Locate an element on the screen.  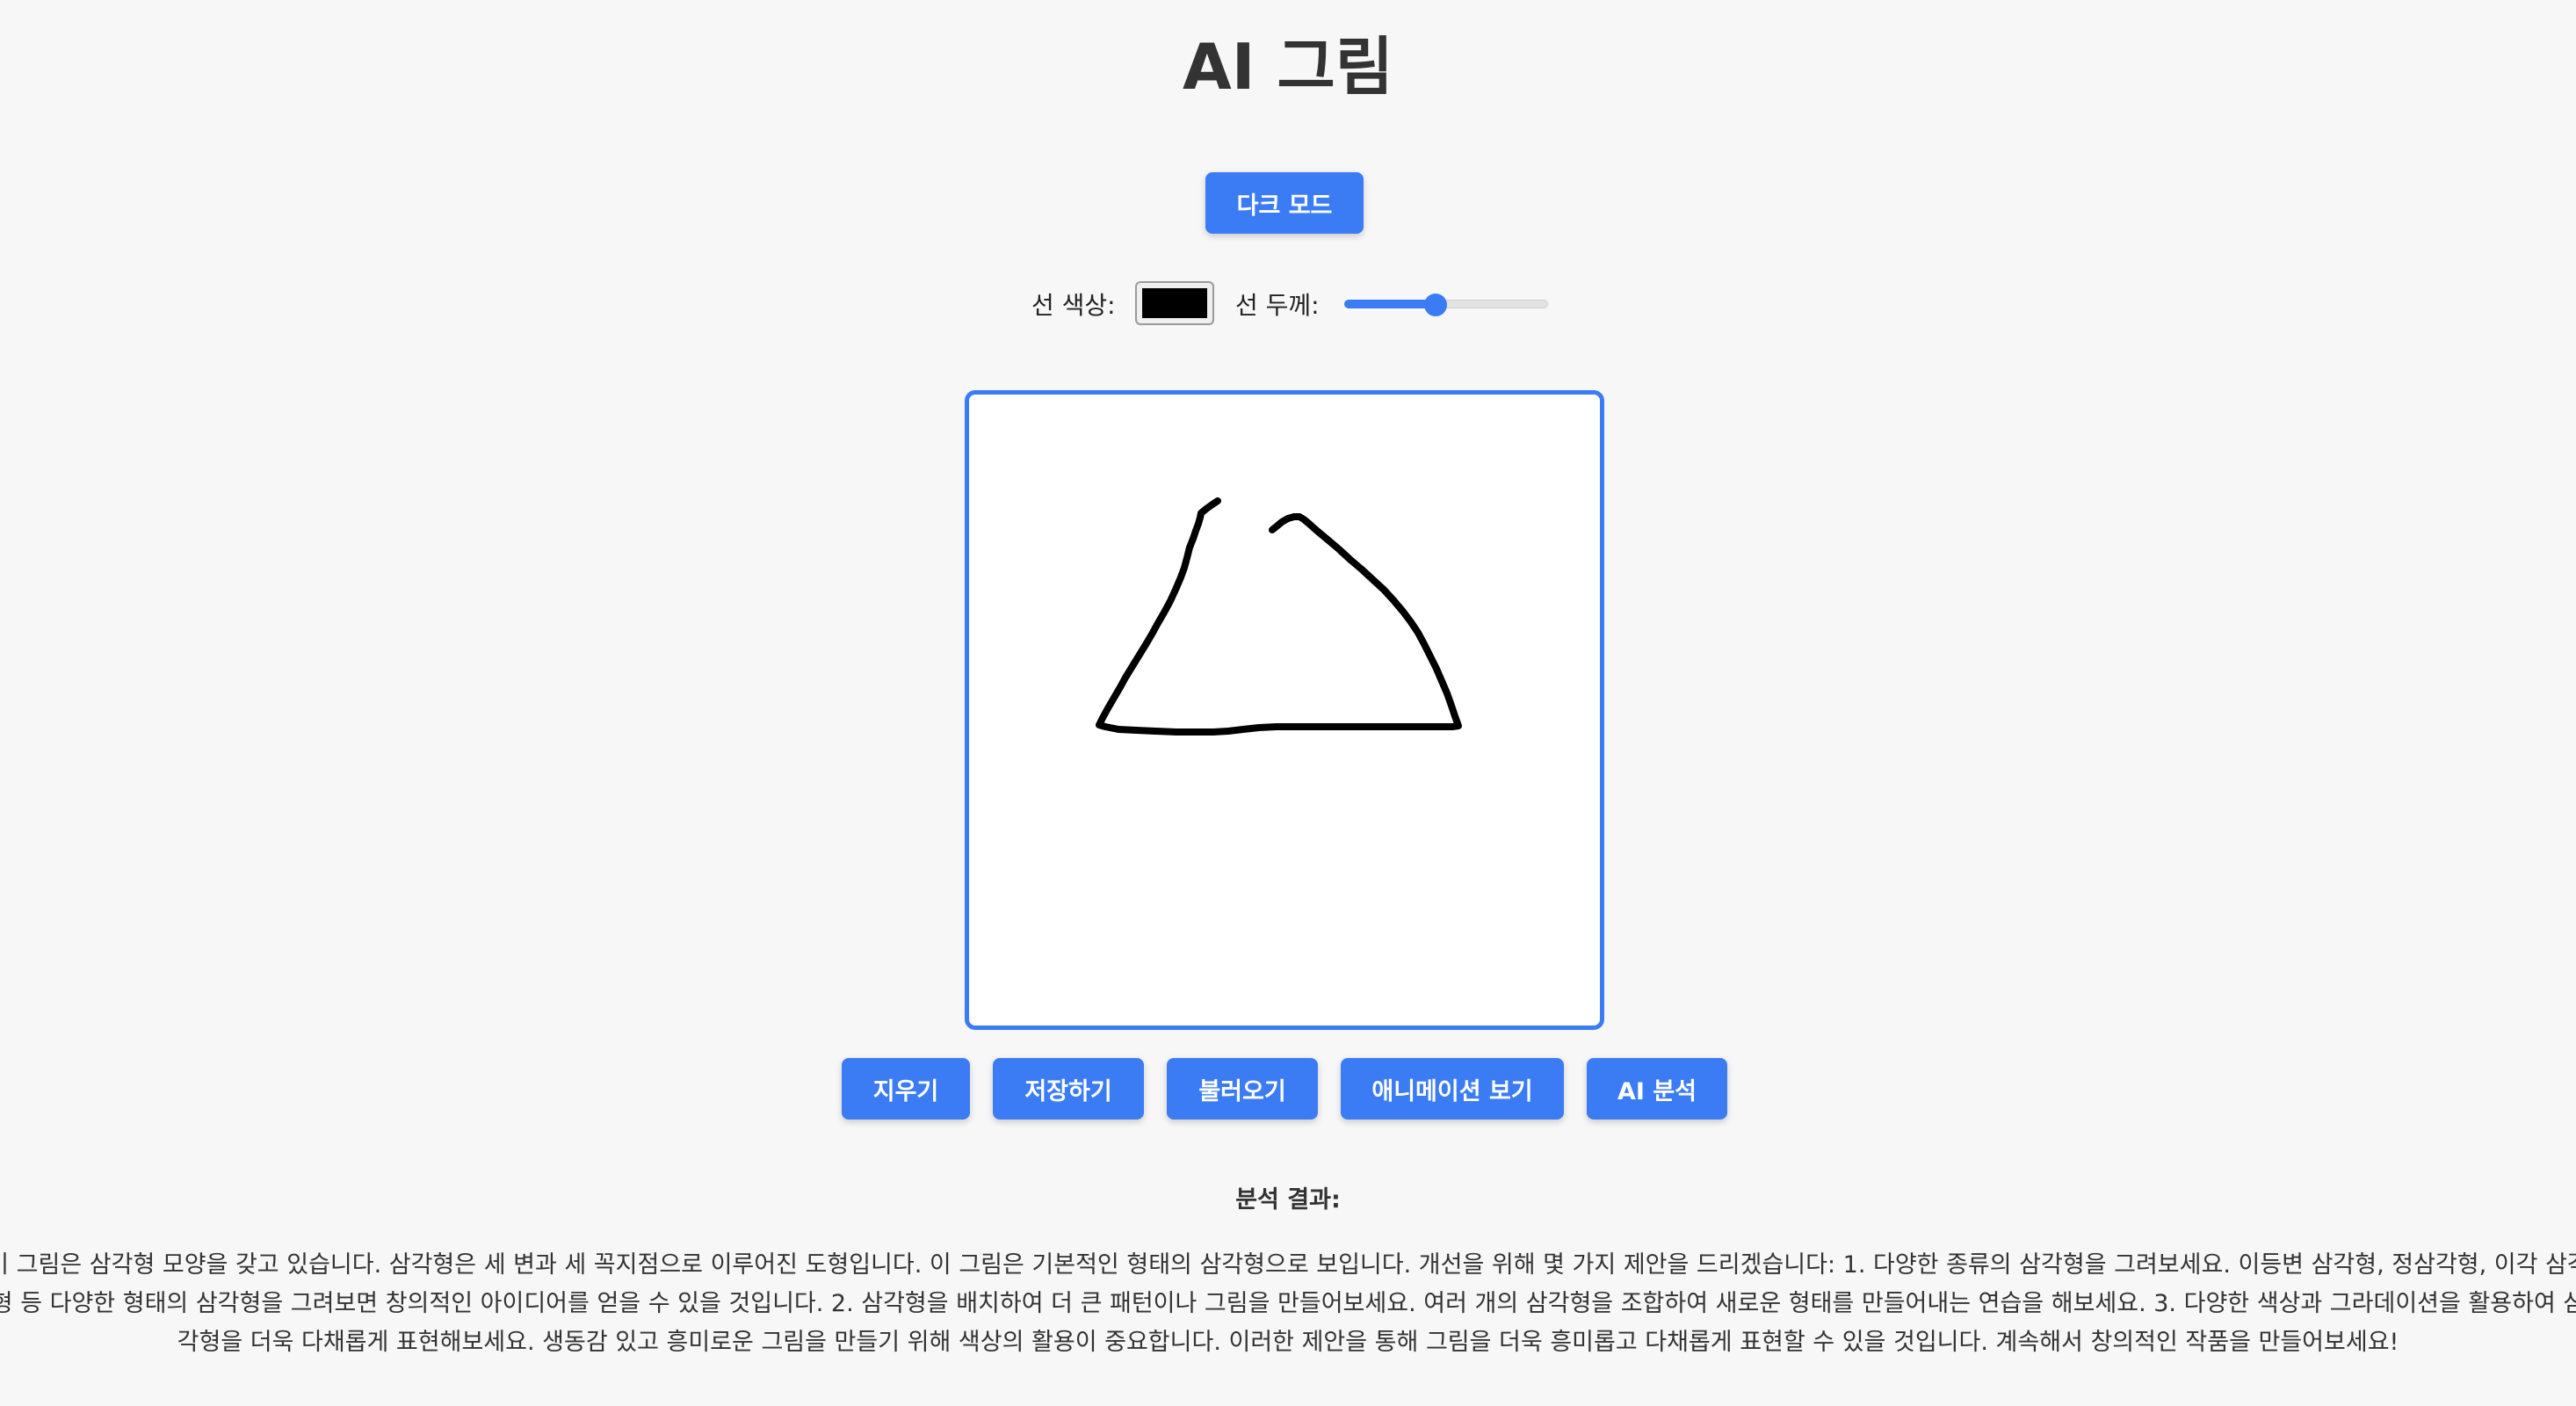
canvas-drawing is located at coordinates (1279, 617).